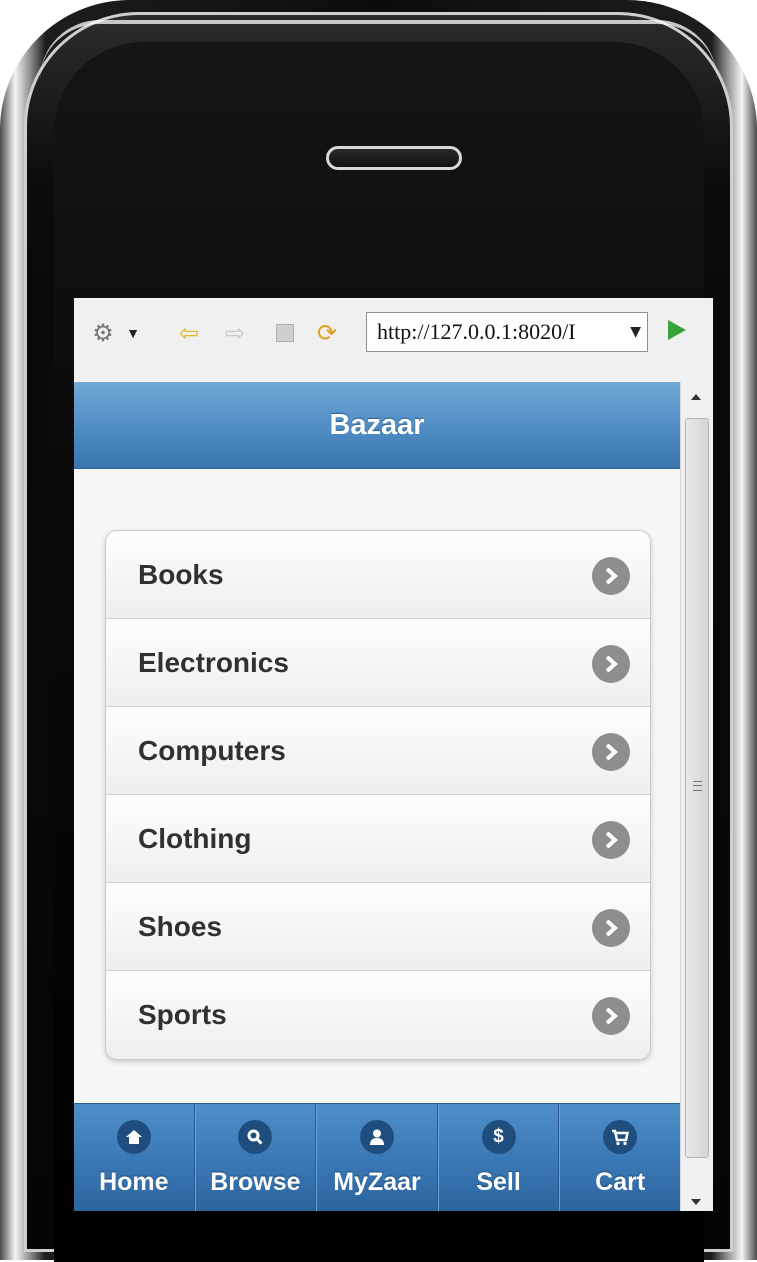 The image size is (757, 1262). I want to click on back-icon: ⇦, so click(189, 333).